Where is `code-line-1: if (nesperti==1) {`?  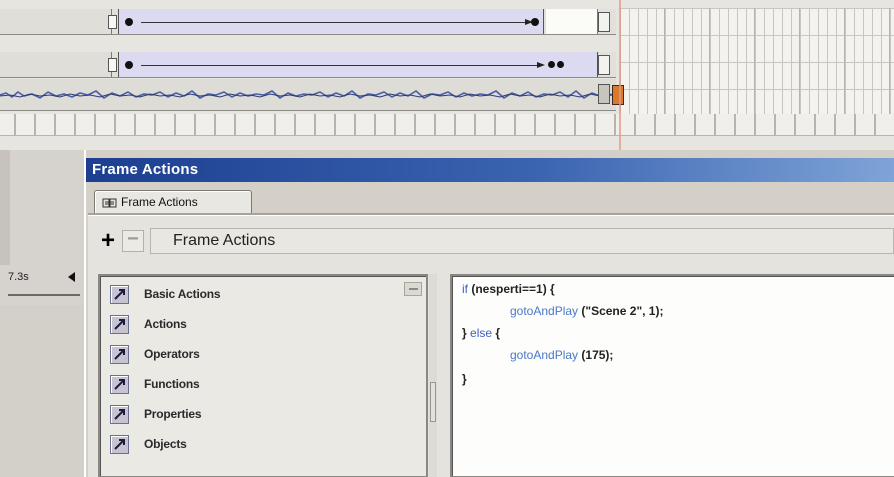
code-line-1: if (nesperti==1) { is located at coordinates (508, 289).